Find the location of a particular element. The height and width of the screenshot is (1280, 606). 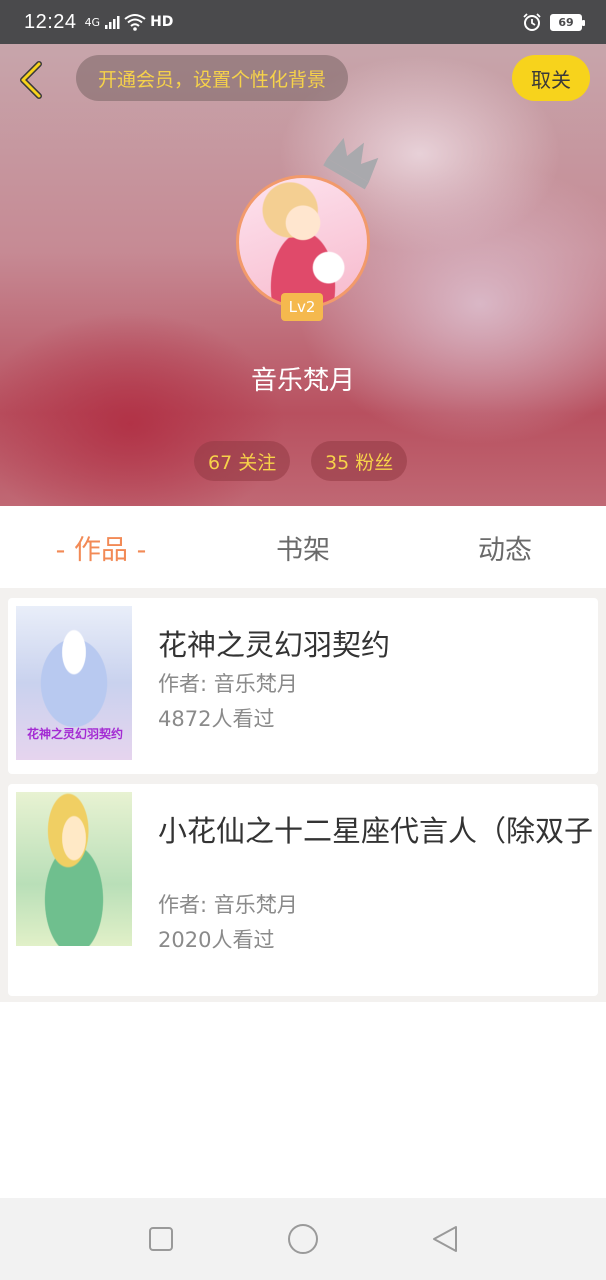

home-button is located at coordinates (303, 1239).